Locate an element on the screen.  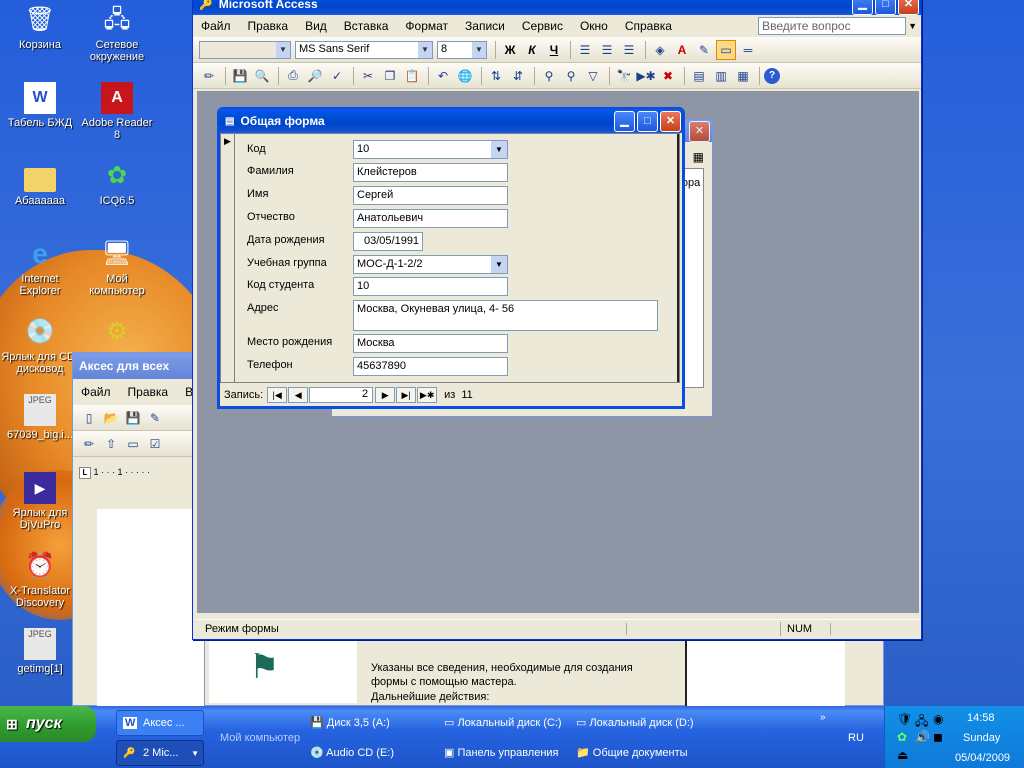
last-record-button: ▶| is located at coordinates (406, 395).